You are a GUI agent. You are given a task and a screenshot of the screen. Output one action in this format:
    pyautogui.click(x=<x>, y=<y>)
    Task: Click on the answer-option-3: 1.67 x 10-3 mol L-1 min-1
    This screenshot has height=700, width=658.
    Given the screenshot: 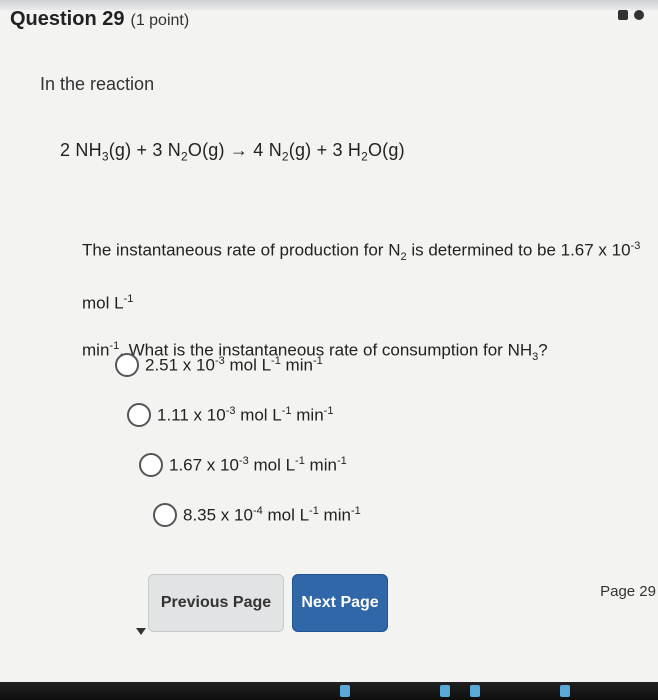 What is the action you would take?
    pyautogui.click(x=250, y=465)
    